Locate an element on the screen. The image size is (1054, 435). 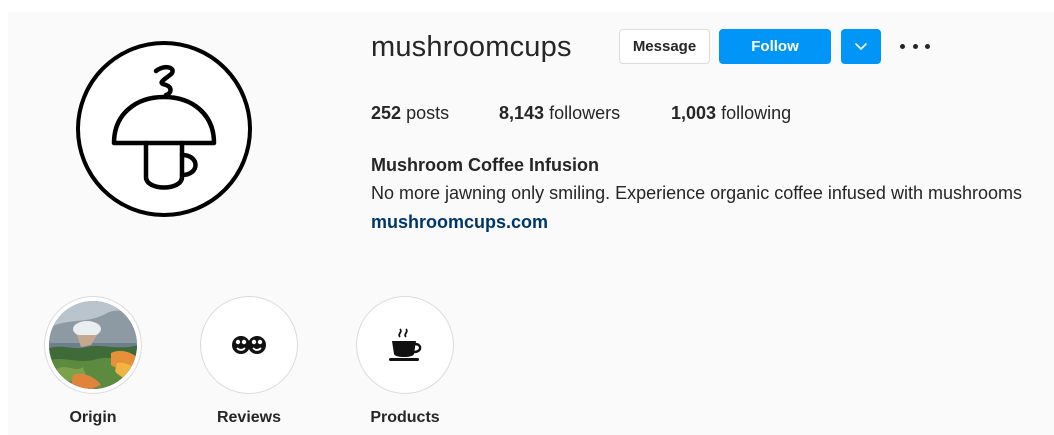
profile-full-name: Mushroom Coffee Infusion is located at coordinates (485, 165).